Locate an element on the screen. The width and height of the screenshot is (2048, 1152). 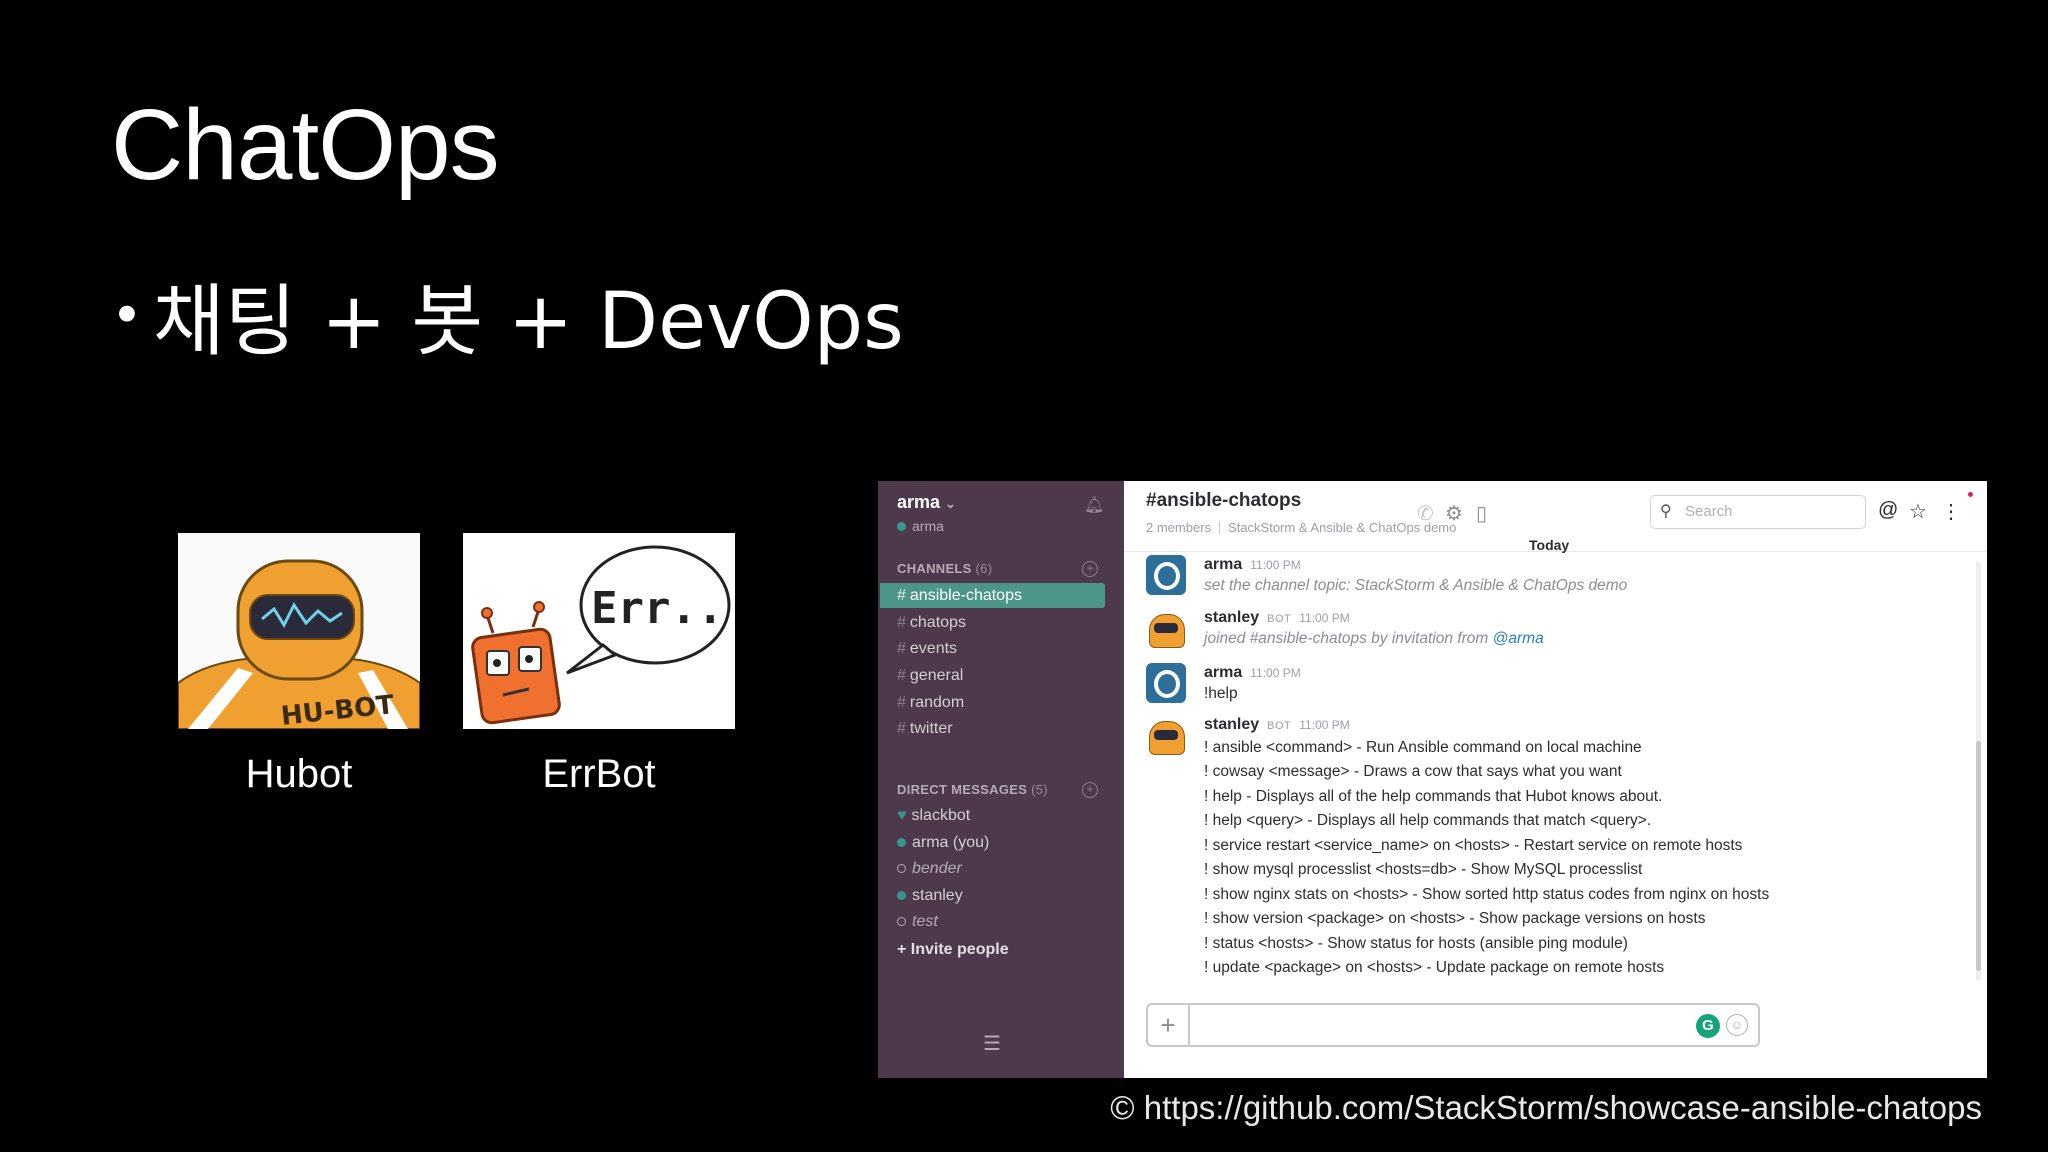
errbot-illustration: Err.. is located at coordinates (599, 631).